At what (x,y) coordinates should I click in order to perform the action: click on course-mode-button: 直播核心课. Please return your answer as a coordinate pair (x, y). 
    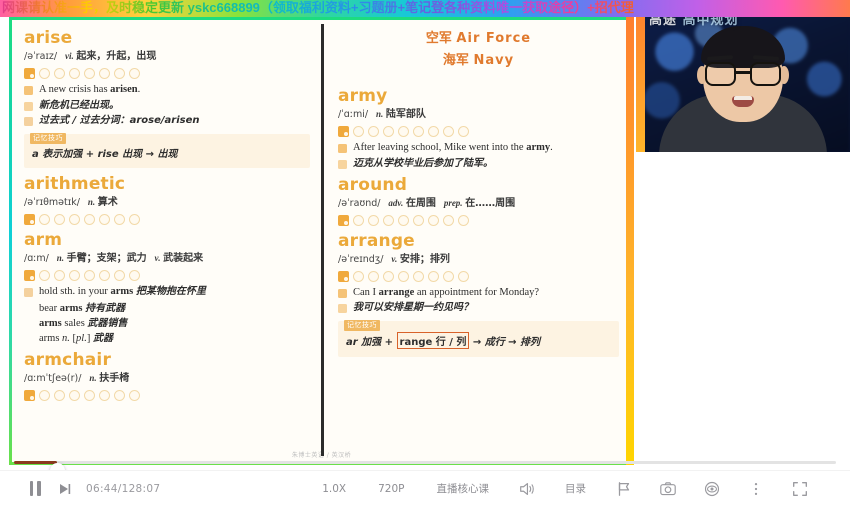
    Looking at the image, I should click on (463, 488).